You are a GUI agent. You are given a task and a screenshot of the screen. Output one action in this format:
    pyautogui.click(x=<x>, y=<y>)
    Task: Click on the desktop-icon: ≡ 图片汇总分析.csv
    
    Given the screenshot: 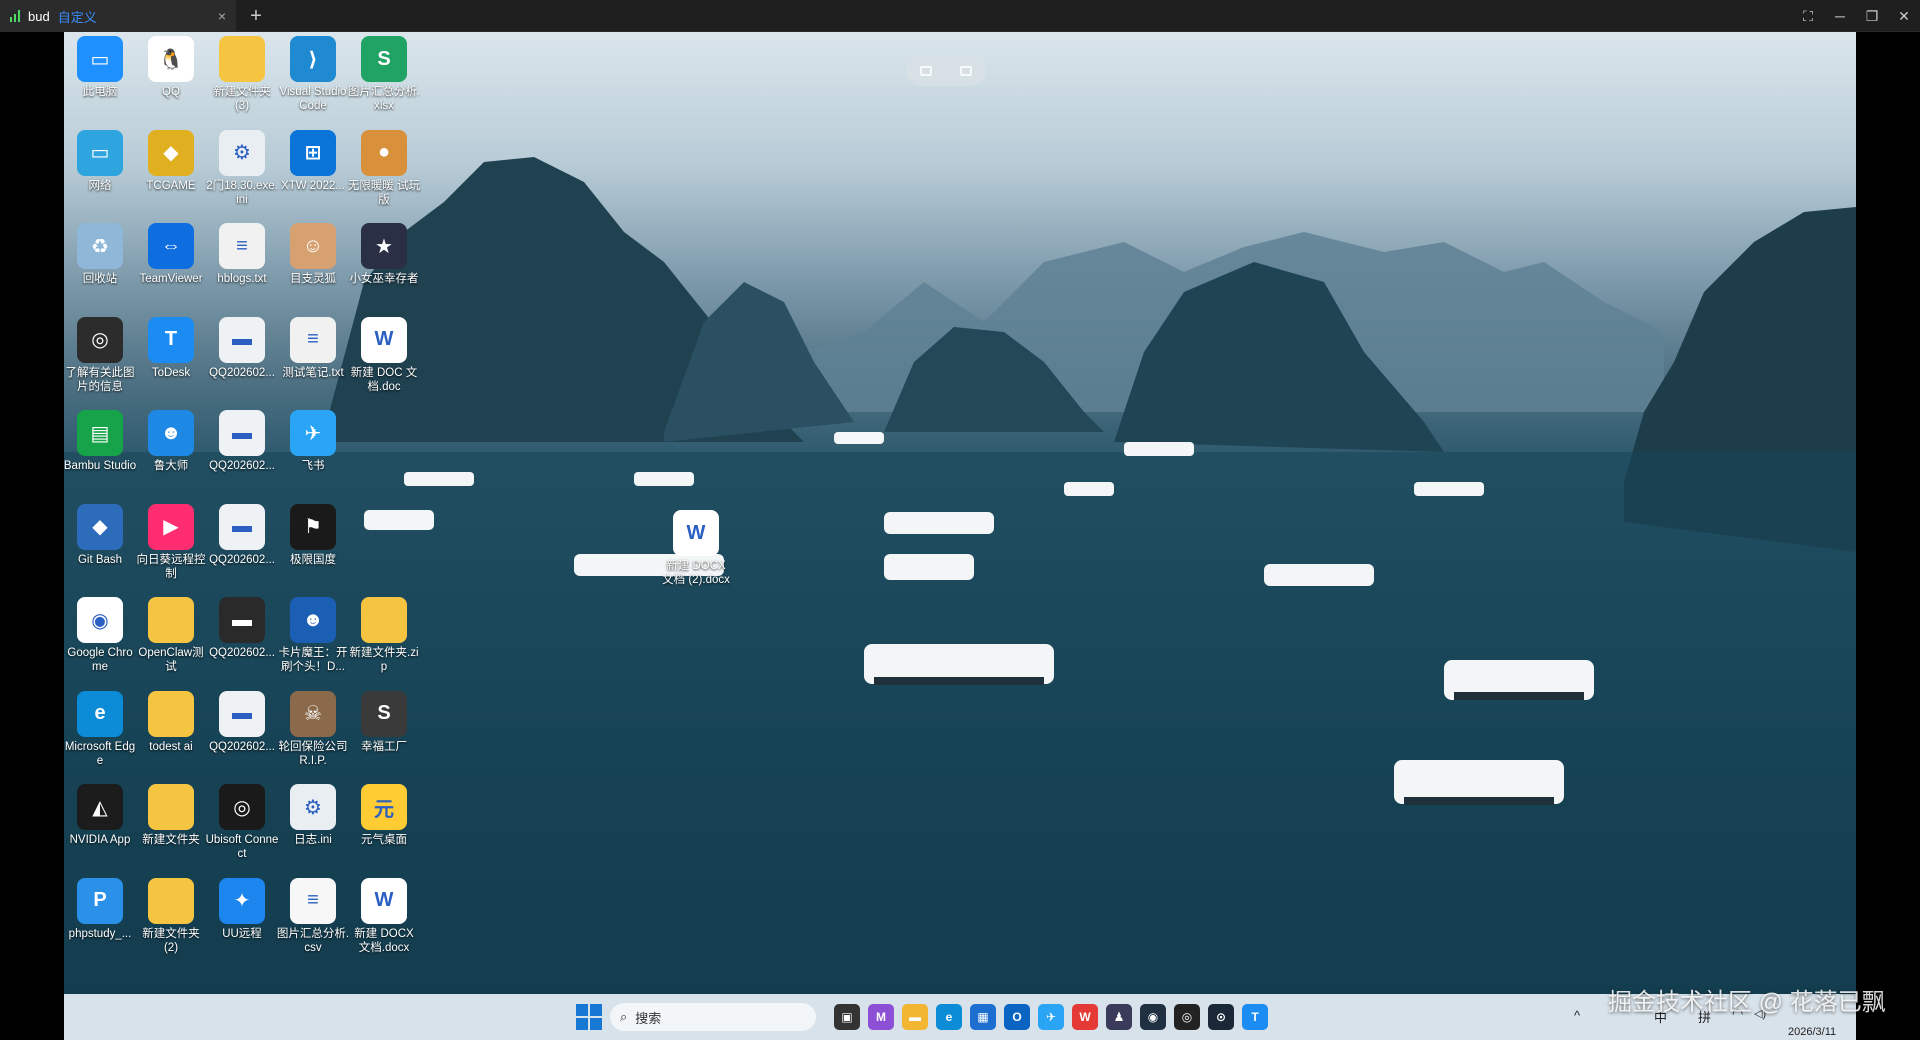 What is the action you would take?
    pyautogui.click(x=313, y=916)
    